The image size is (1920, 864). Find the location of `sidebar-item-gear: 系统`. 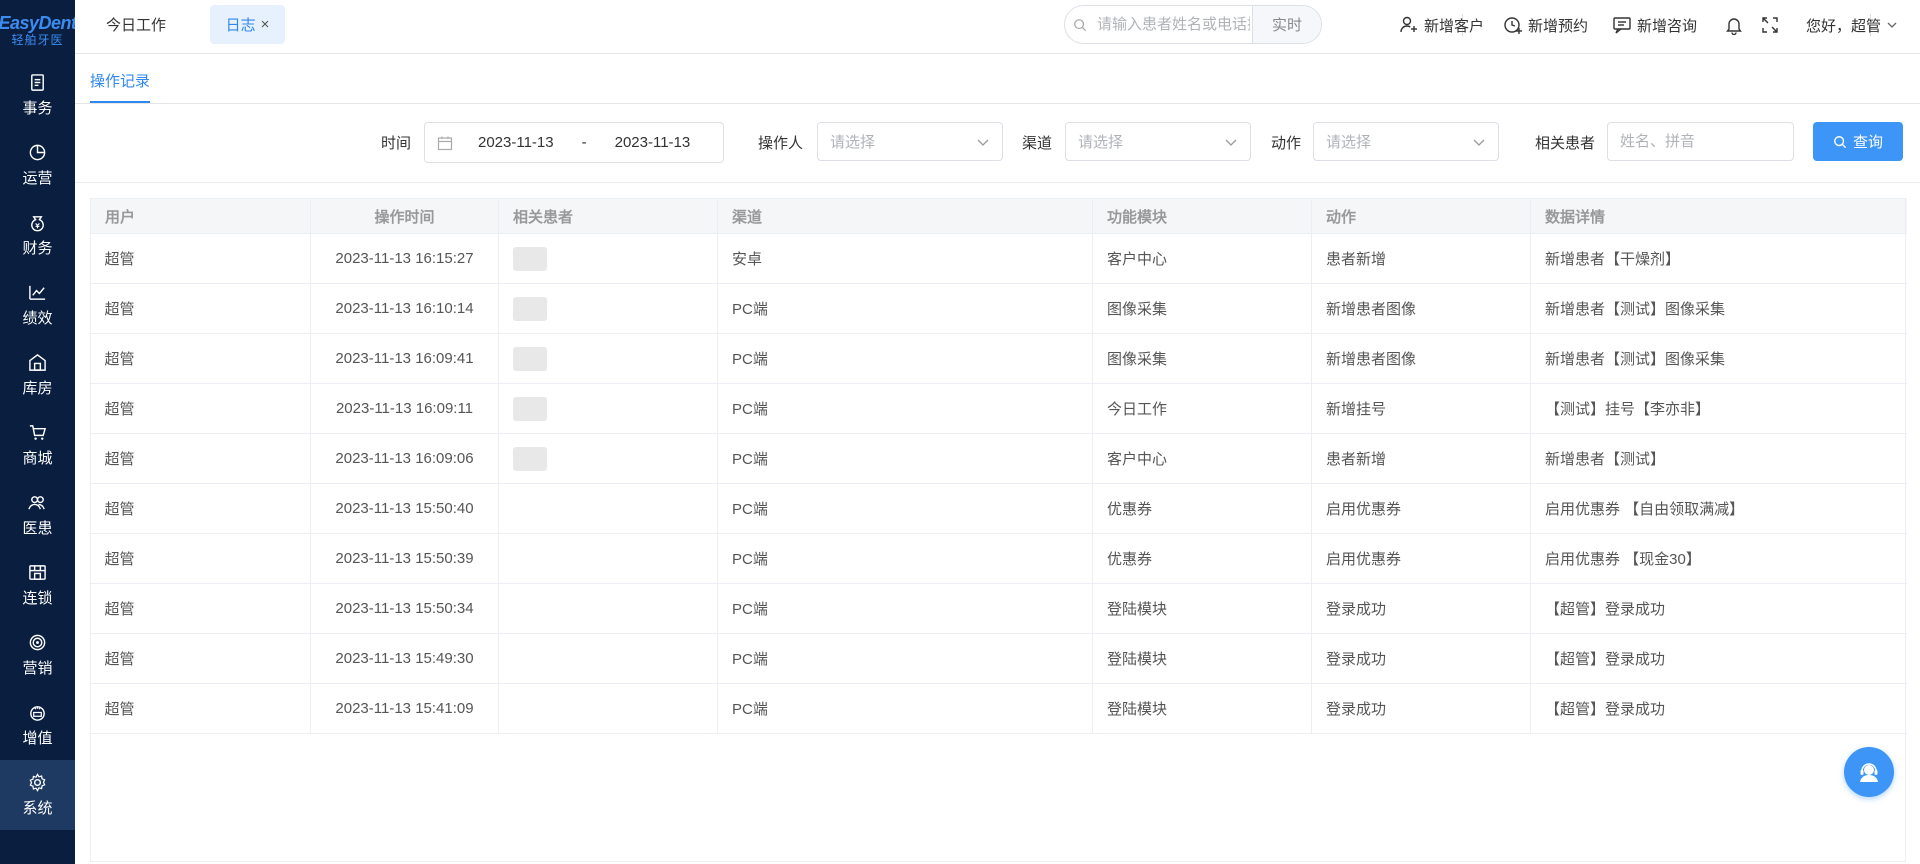

sidebar-item-gear: 系统 is located at coordinates (37, 795).